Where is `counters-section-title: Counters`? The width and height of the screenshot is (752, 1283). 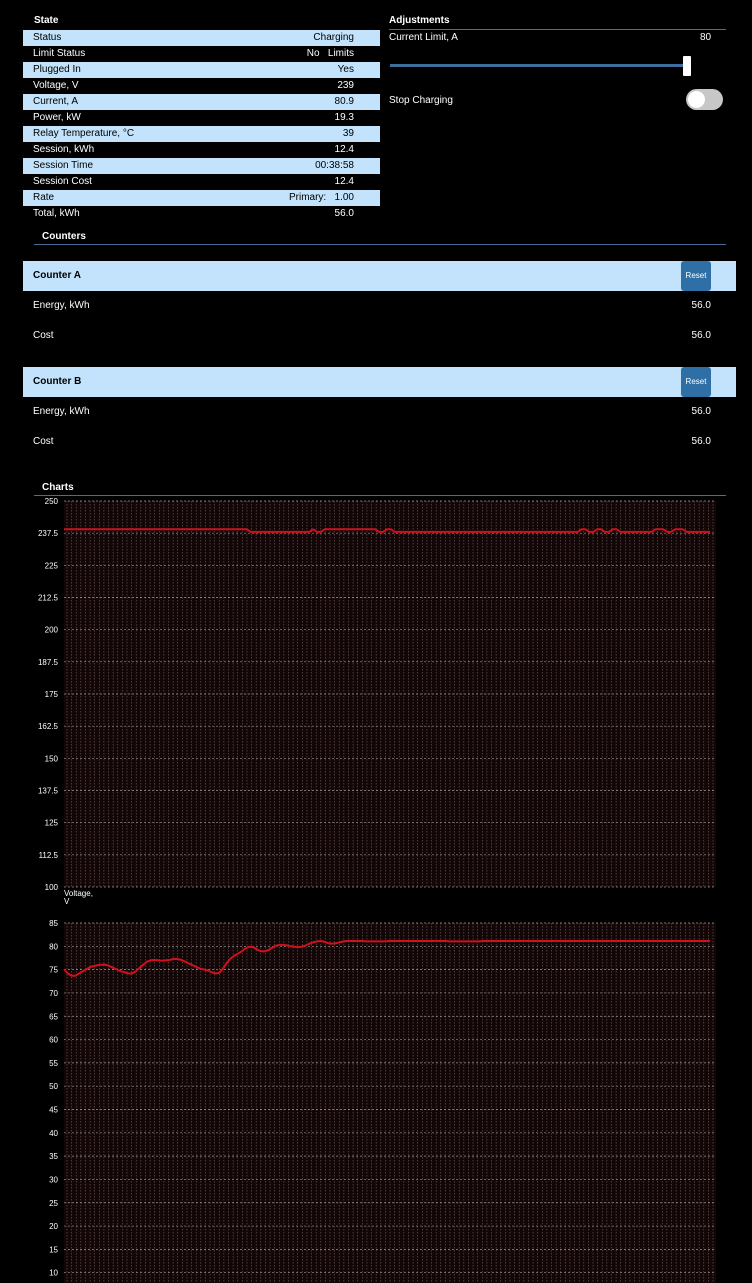 counters-section-title: Counters is located at coordinates (64, 236).